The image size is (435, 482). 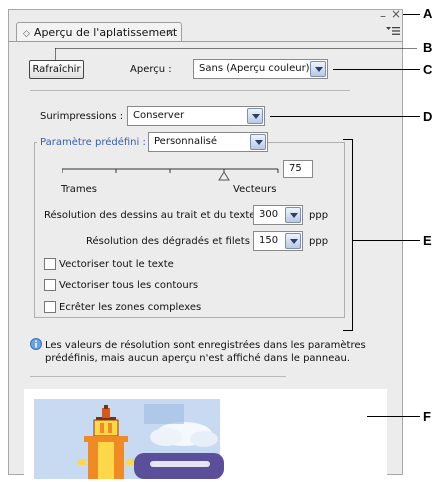 What do you see at coordinates (82, 116) in the screenshot?
I see `overprint-label: Surimpressions :` at bounding box center [82, 116].